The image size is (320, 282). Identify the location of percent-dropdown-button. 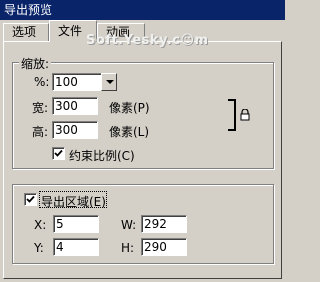
(109, 82).